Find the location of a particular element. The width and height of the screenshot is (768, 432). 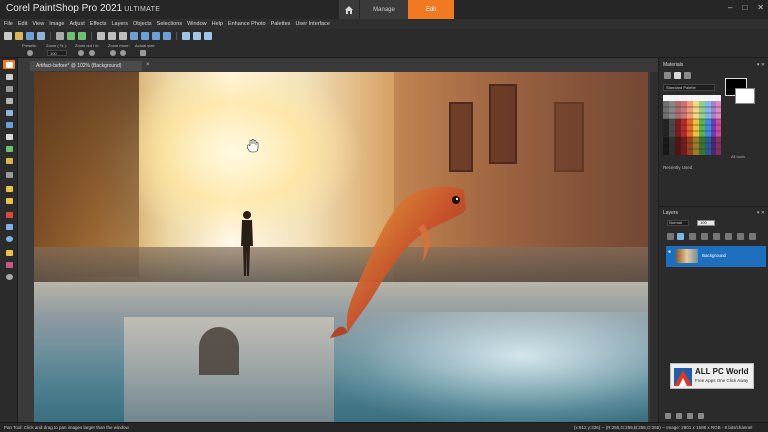

layer-item-background: ● Background is located at coordinates (716, 256).